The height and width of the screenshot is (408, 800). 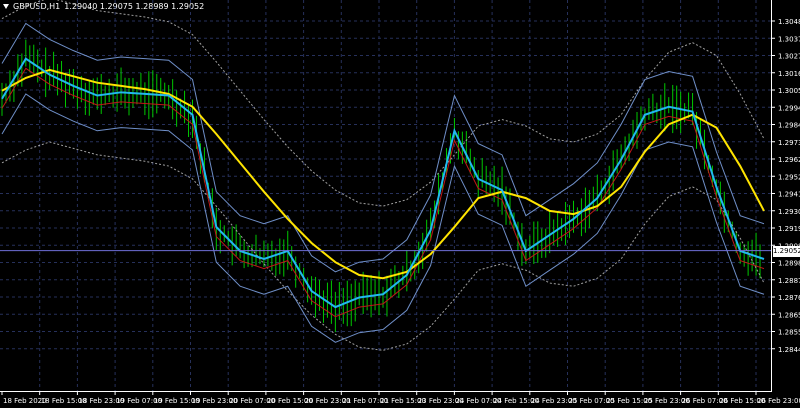 I want to click on y-tick-label: 1.30485, so click(x=789, y=22).